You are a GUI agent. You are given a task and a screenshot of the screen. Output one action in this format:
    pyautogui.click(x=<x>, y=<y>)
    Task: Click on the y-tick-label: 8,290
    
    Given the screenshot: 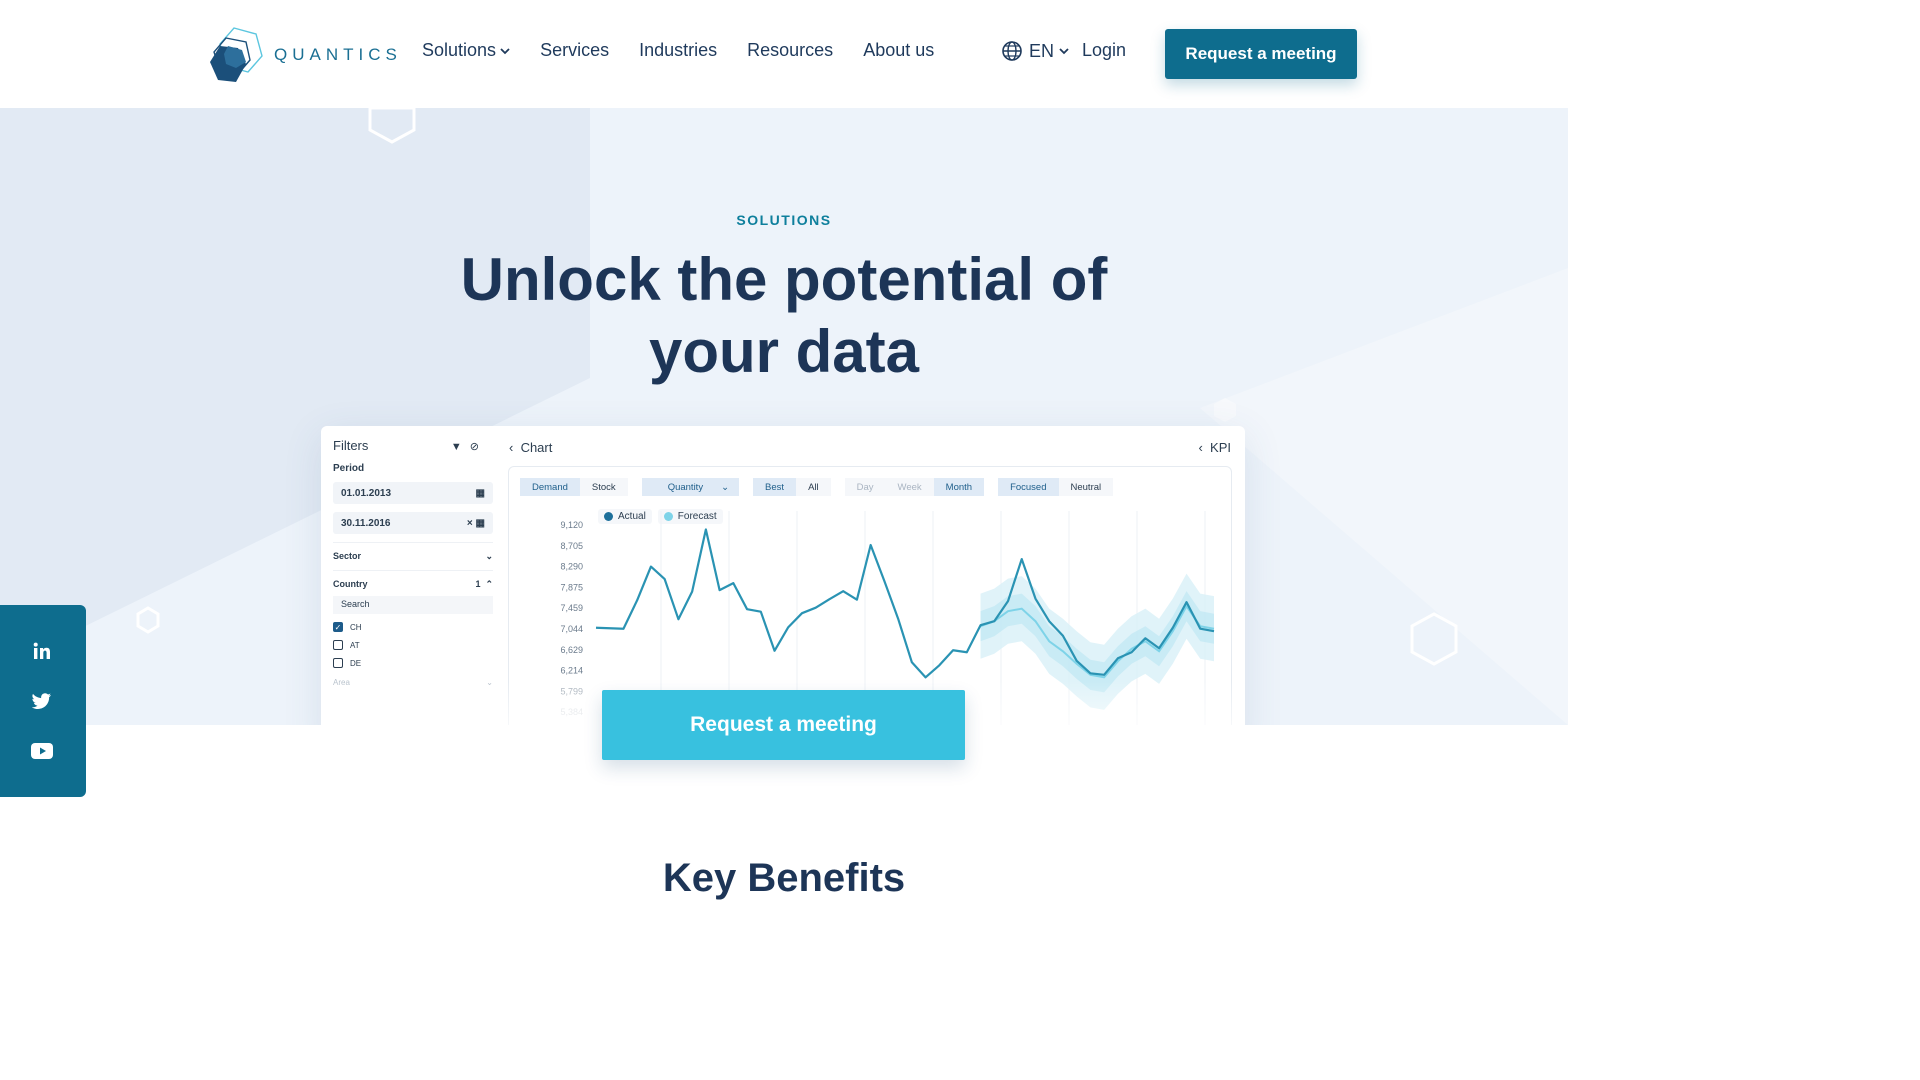 What is the action you would take?
    pyautogui.click(x=571, y=567)
    